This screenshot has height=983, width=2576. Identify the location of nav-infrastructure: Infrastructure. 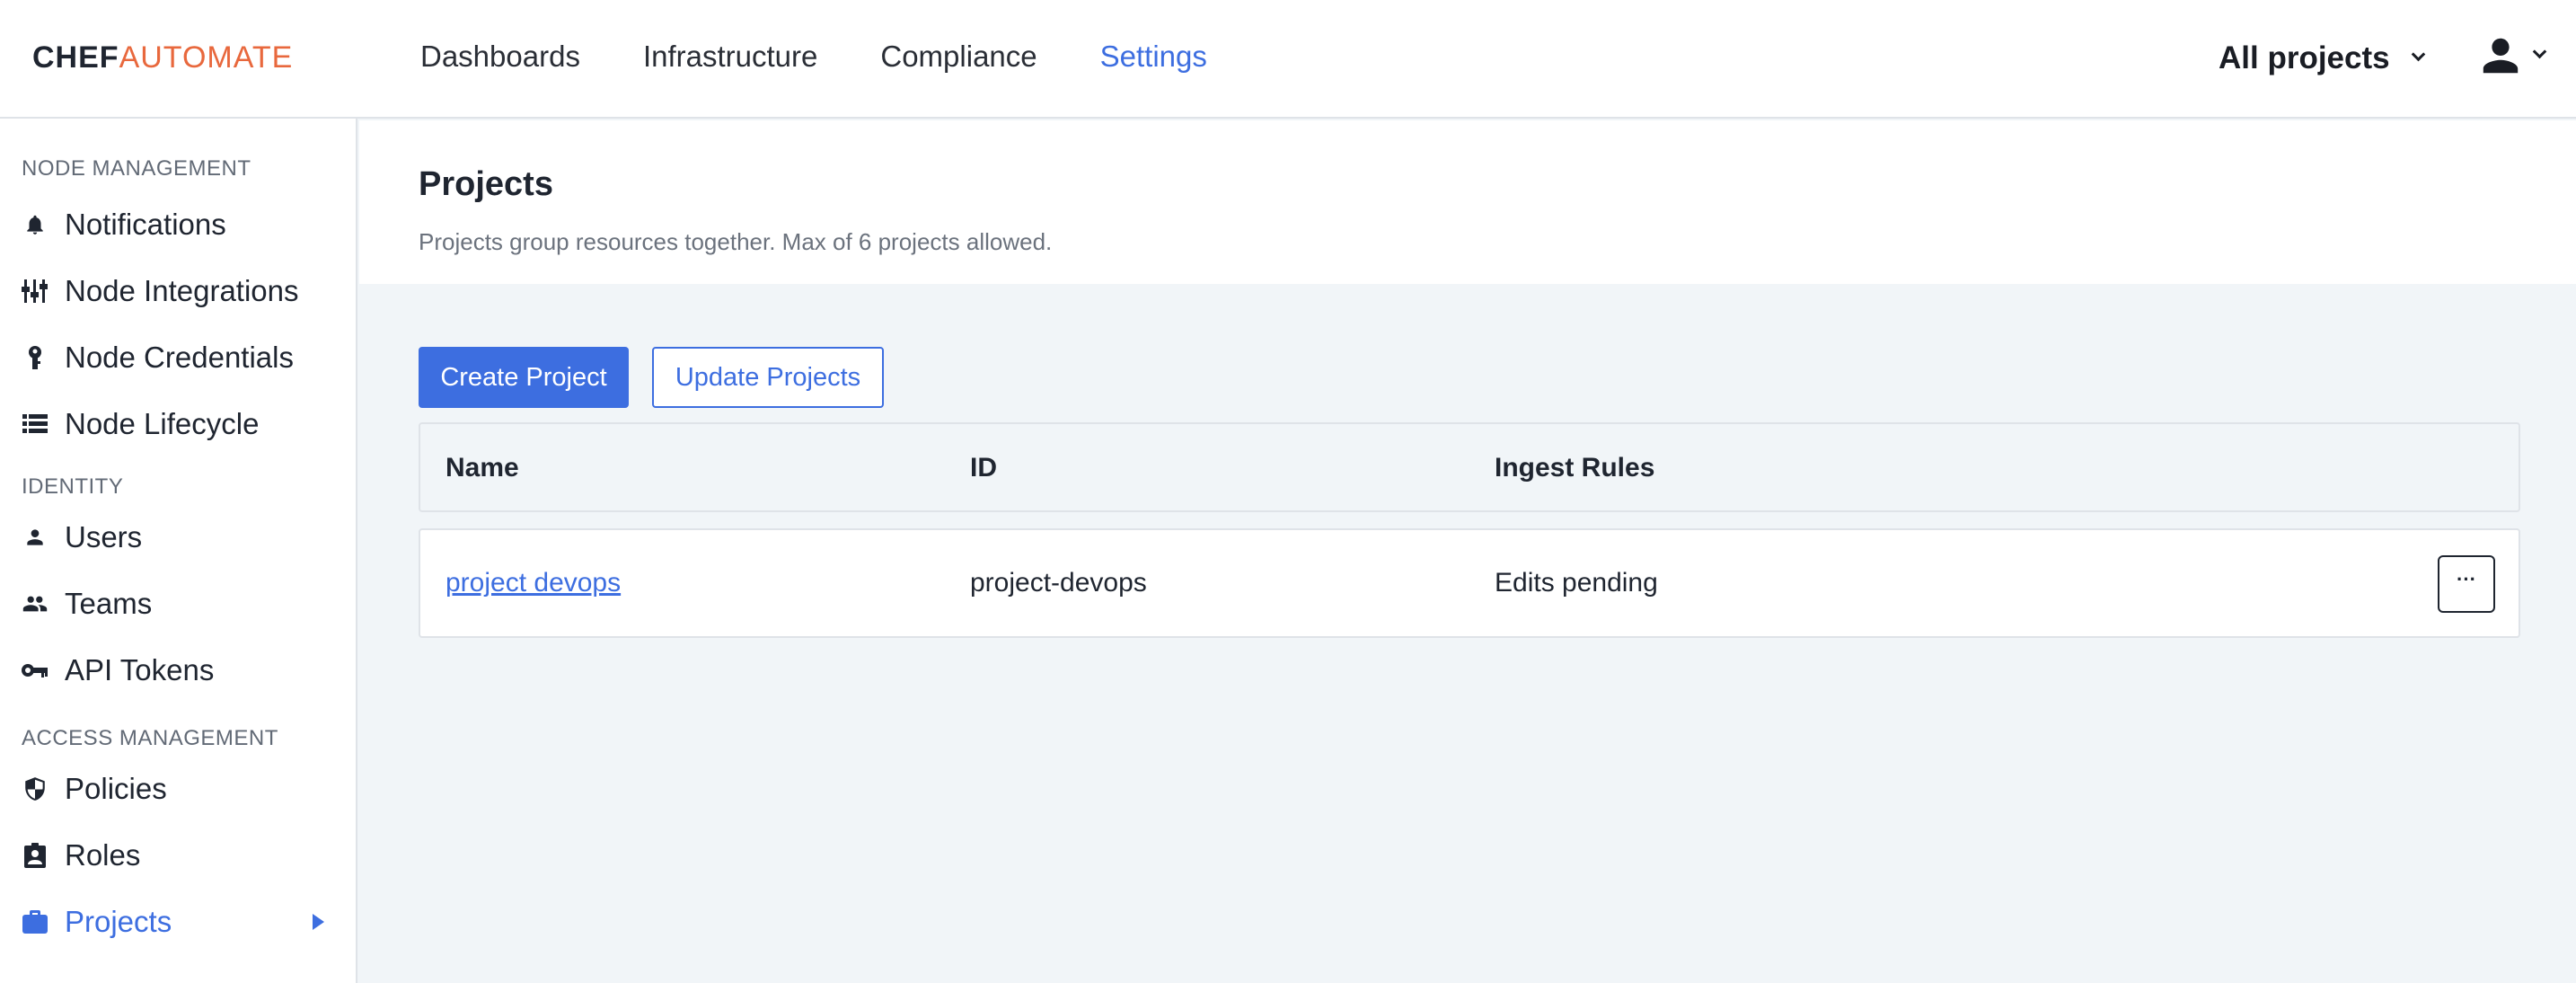
(730, 56).